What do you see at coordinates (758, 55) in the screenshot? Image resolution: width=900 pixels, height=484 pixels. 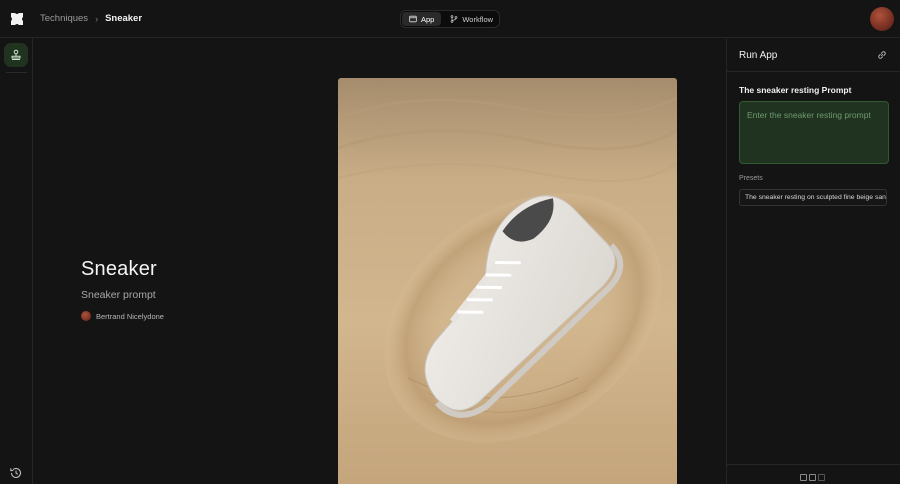 I see `panel-title: Run App` at bounding box center [758, 55].